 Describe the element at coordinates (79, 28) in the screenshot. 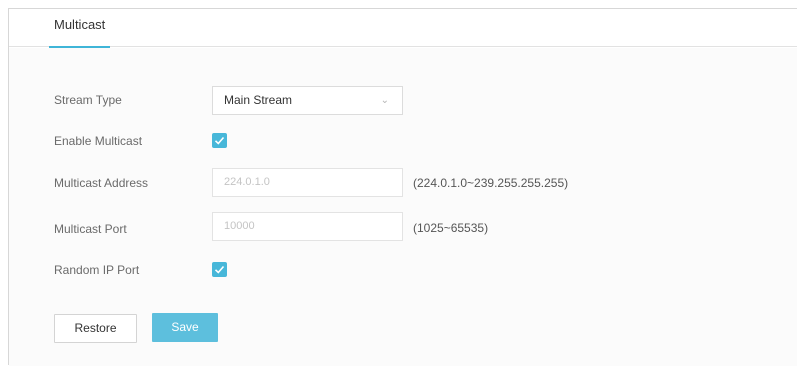

I see `tab-multicast: Multicast` at that location.